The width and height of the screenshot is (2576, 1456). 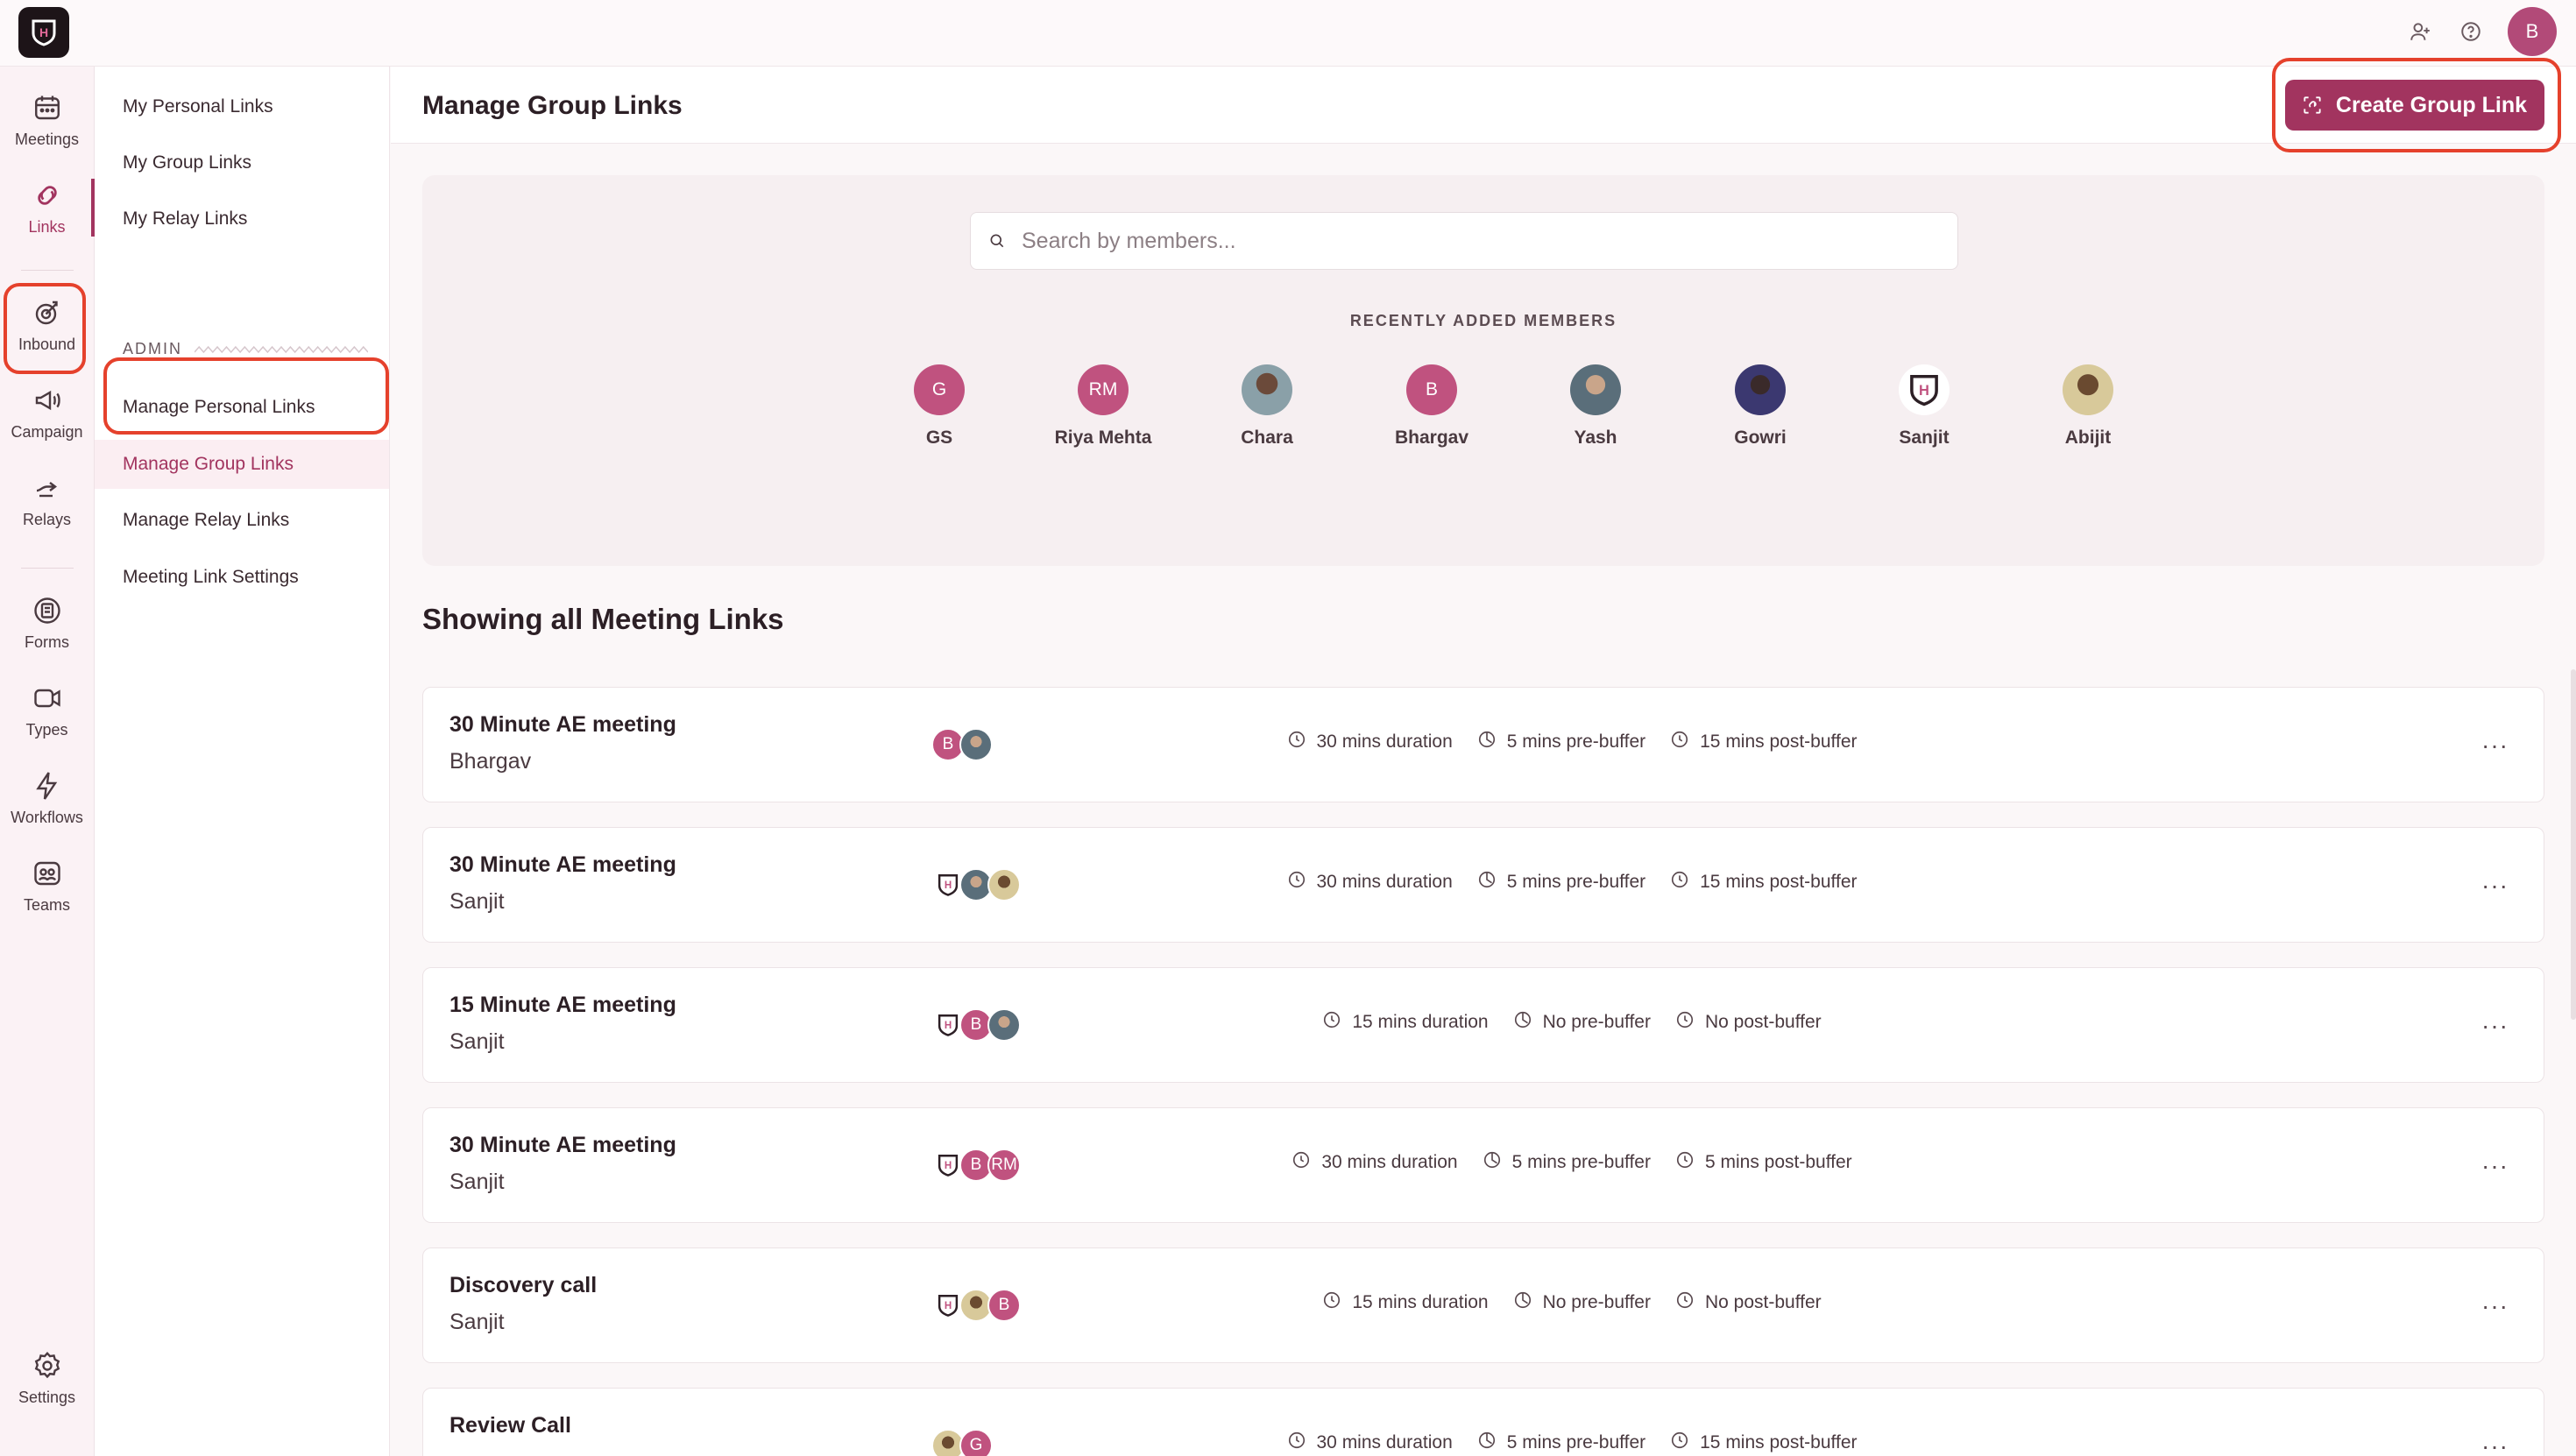 I want to click on megaphone-icon, so click(x=47, y=400).